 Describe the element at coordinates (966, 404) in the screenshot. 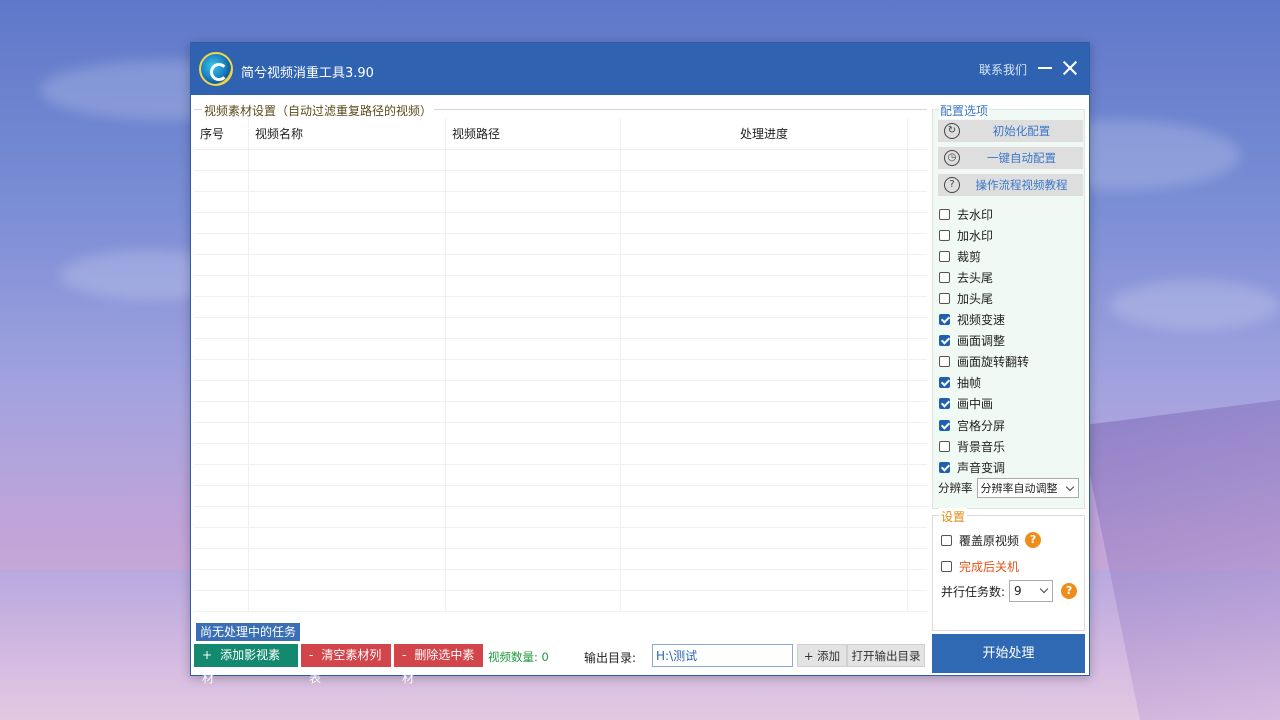

I see `option-checkbox-row: 画中画` at that location.